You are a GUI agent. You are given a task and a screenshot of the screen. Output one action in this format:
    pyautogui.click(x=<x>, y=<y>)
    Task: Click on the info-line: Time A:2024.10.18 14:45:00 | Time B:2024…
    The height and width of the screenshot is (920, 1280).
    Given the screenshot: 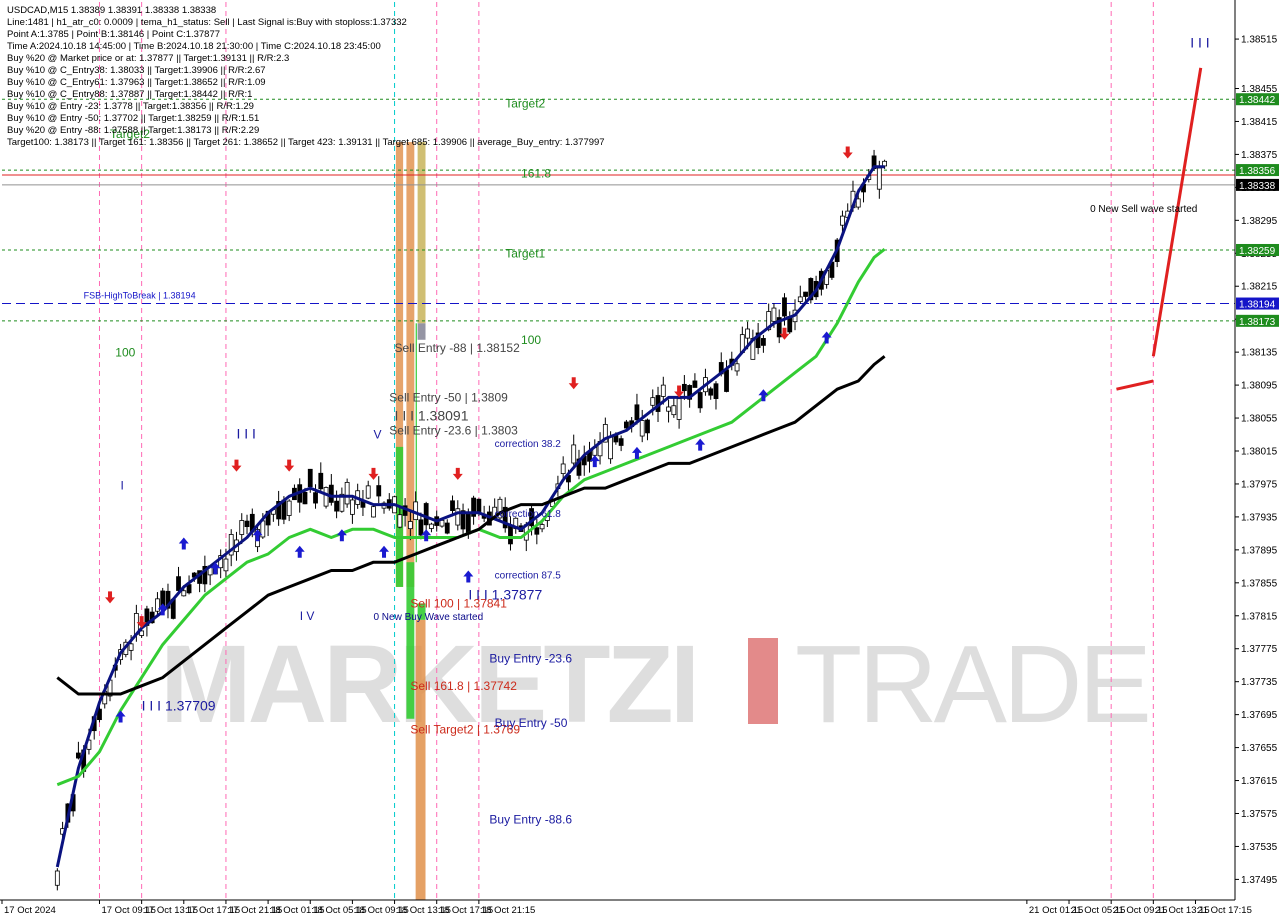 What is the action you would take?
    pyautogui.click(x=194, y=46)
    